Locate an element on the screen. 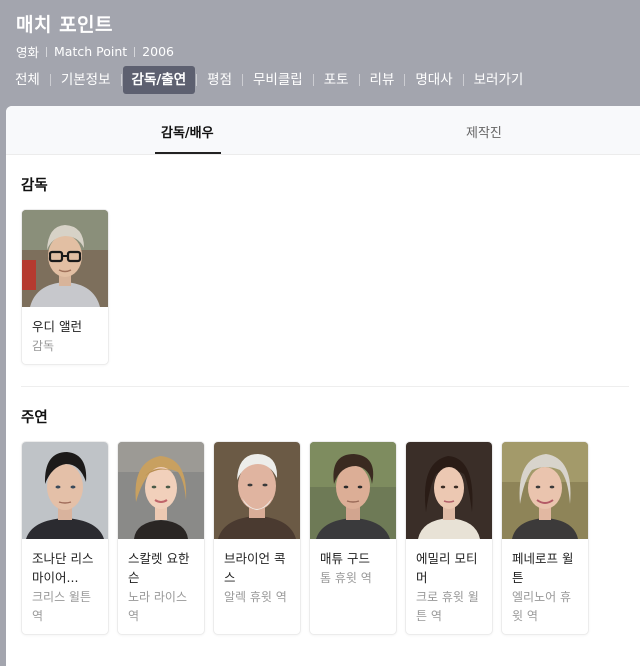  section-divider is located at coordinates (325, 386).